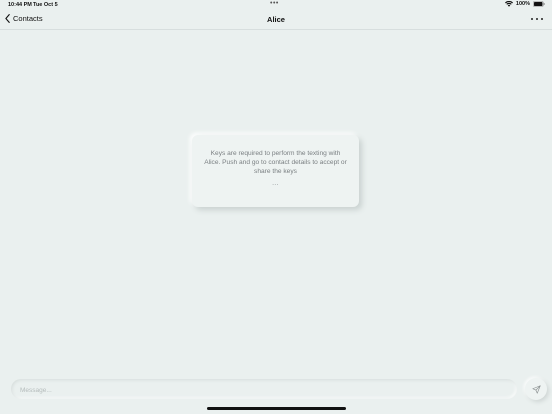  What do you see at coordinates (45, 5) in the screenshot?
I see `status-date: Tue Oct 5` at bounding box center [45, 5].